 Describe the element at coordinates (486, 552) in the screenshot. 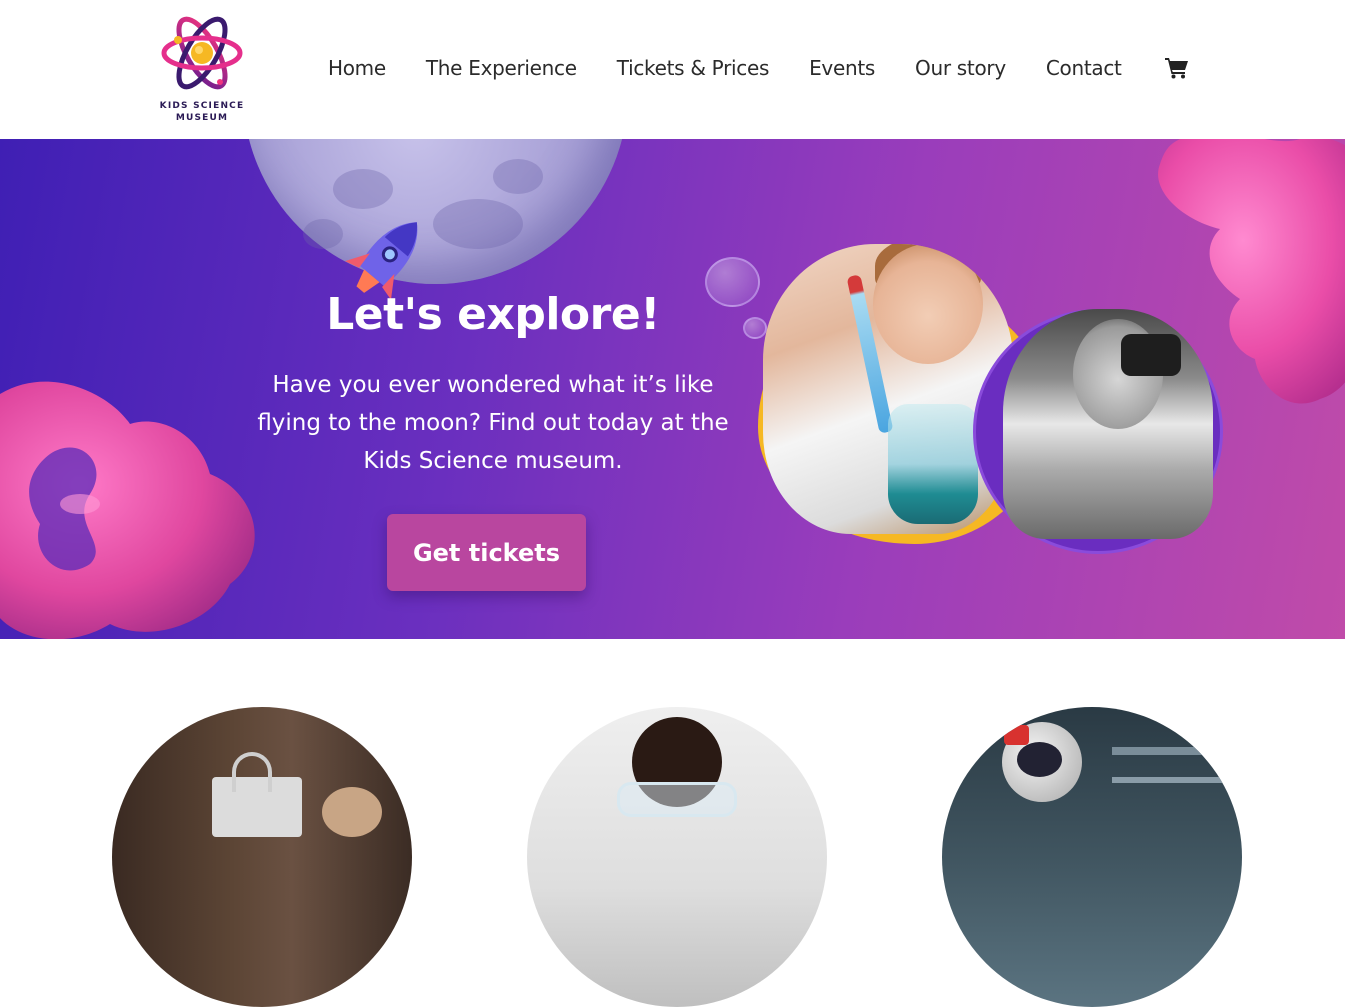

I see `get-tickets-button: Get tickets` at that location.